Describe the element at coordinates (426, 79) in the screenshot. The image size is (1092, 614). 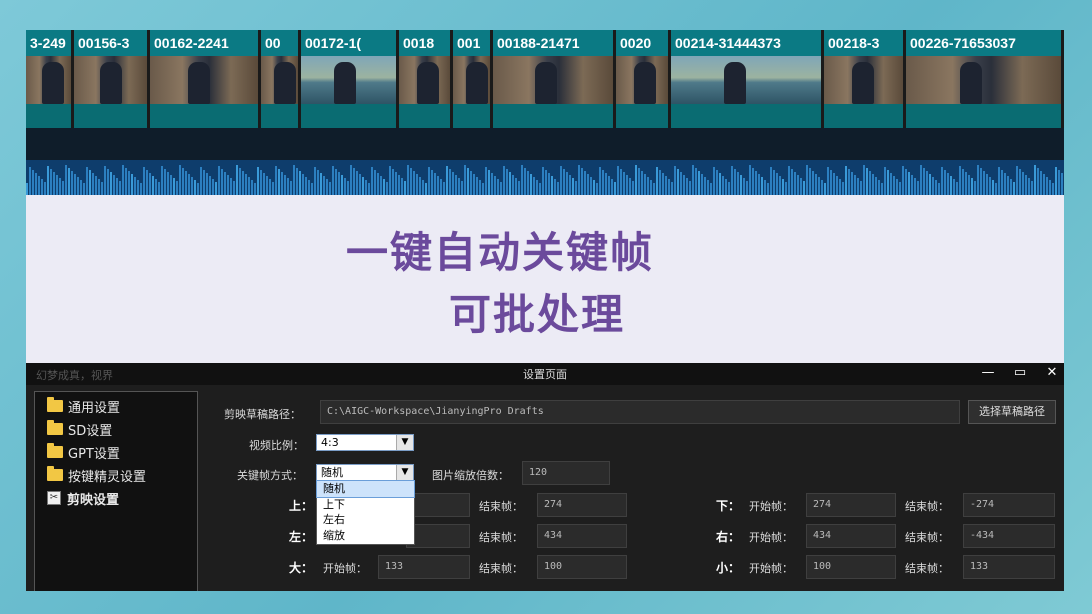
I see `timeline-clip: 0018` at that location.